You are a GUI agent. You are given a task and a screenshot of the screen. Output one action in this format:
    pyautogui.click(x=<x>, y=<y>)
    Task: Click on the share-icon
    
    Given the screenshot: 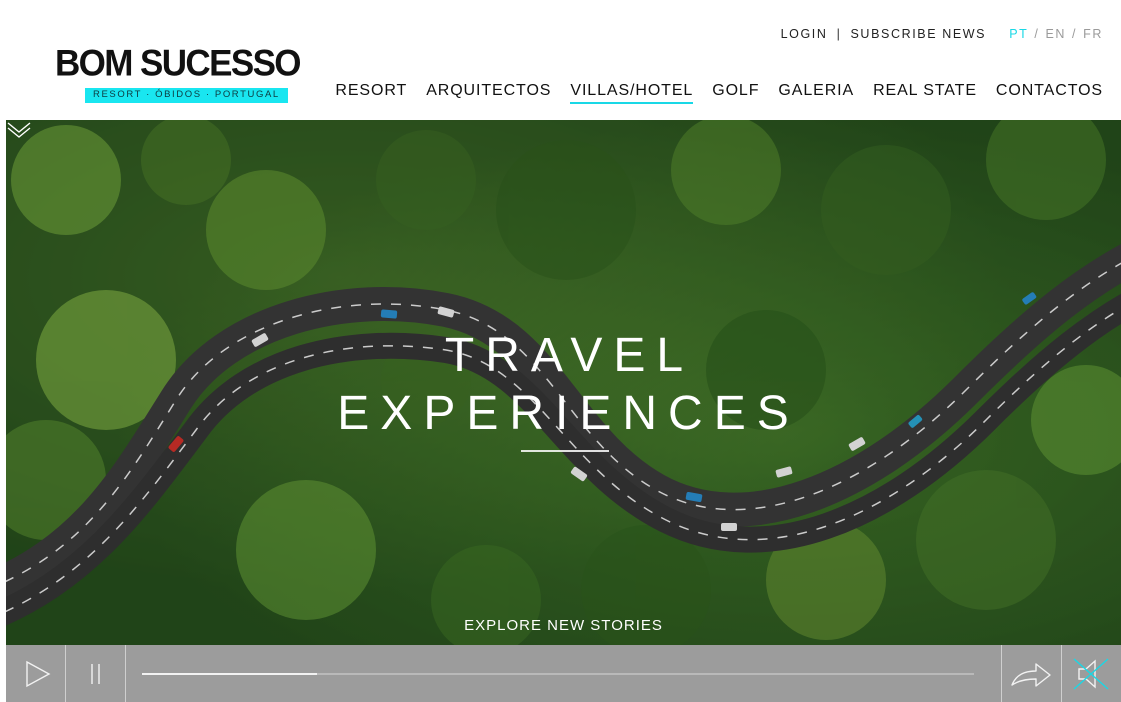 What is the action you would take?
    pyautogui.click(x=1031, y=675)
    